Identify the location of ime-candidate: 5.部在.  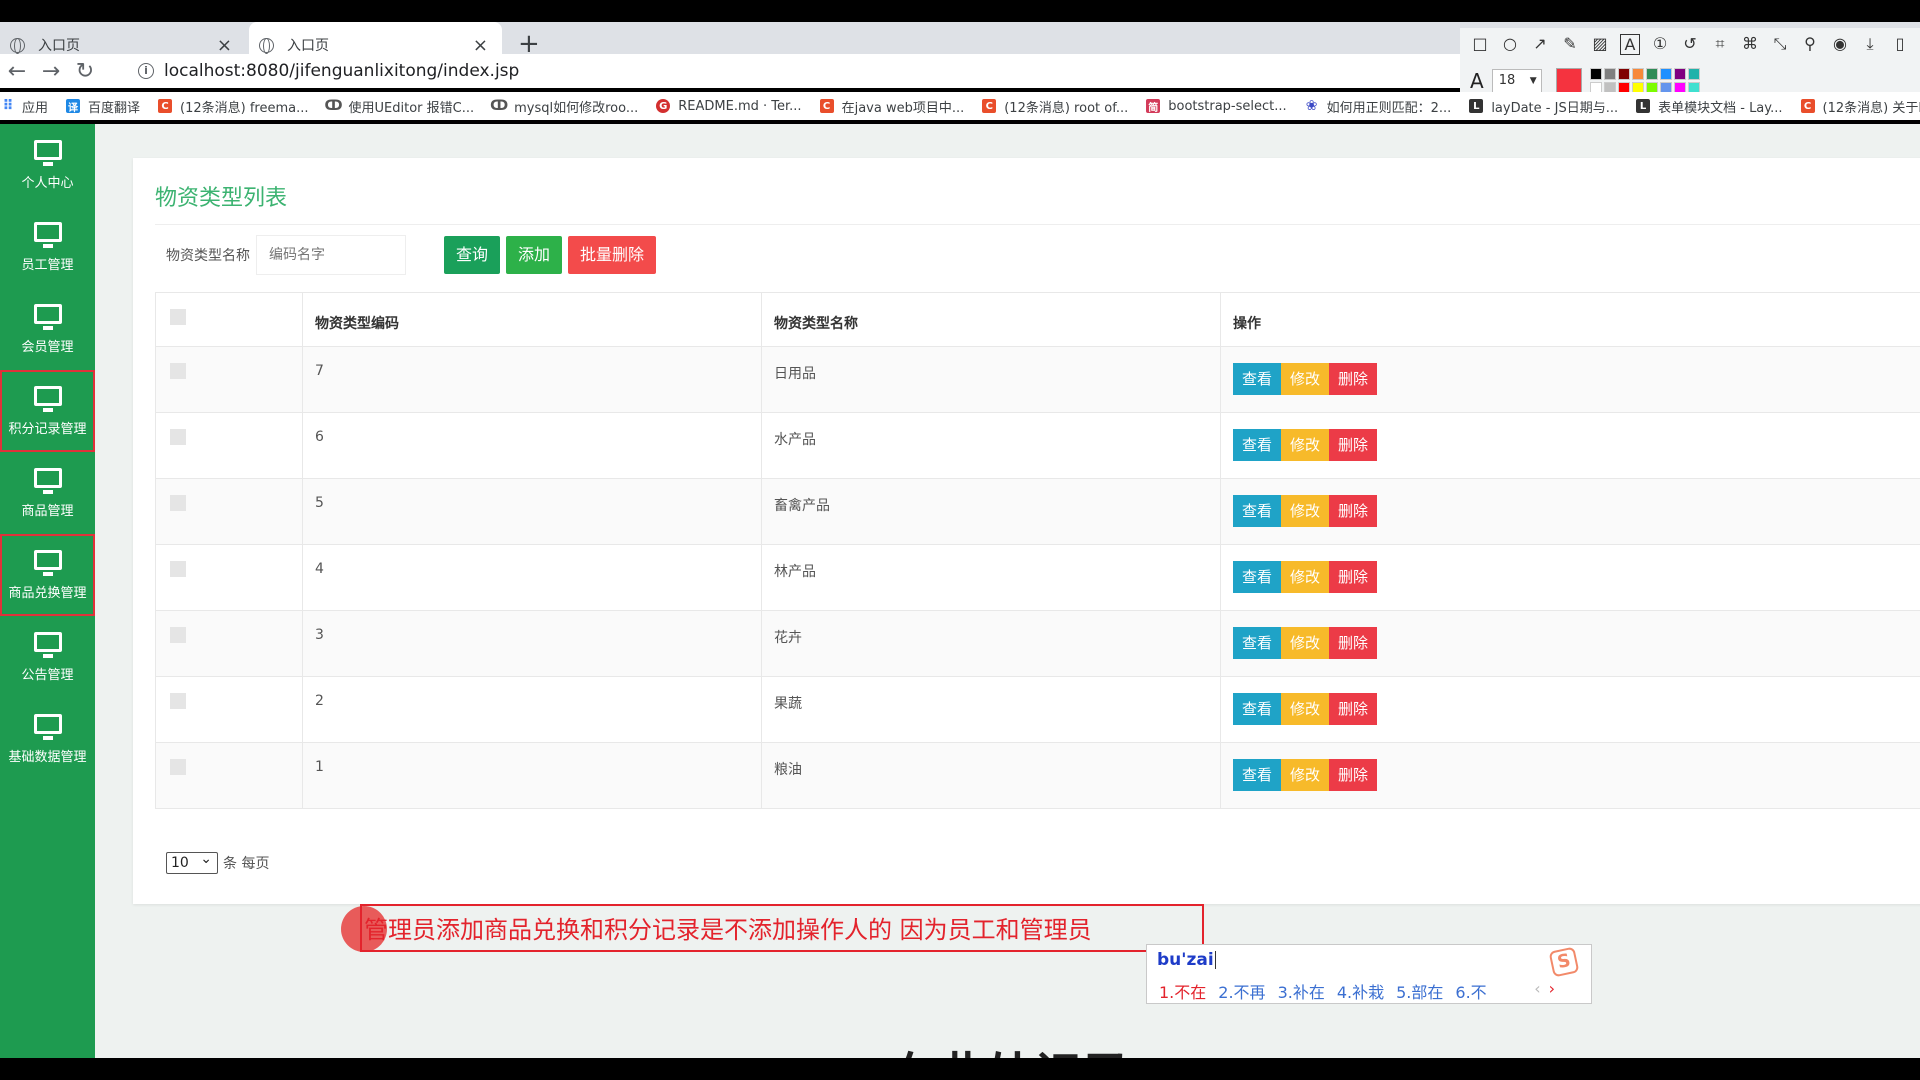
(1419, 991).